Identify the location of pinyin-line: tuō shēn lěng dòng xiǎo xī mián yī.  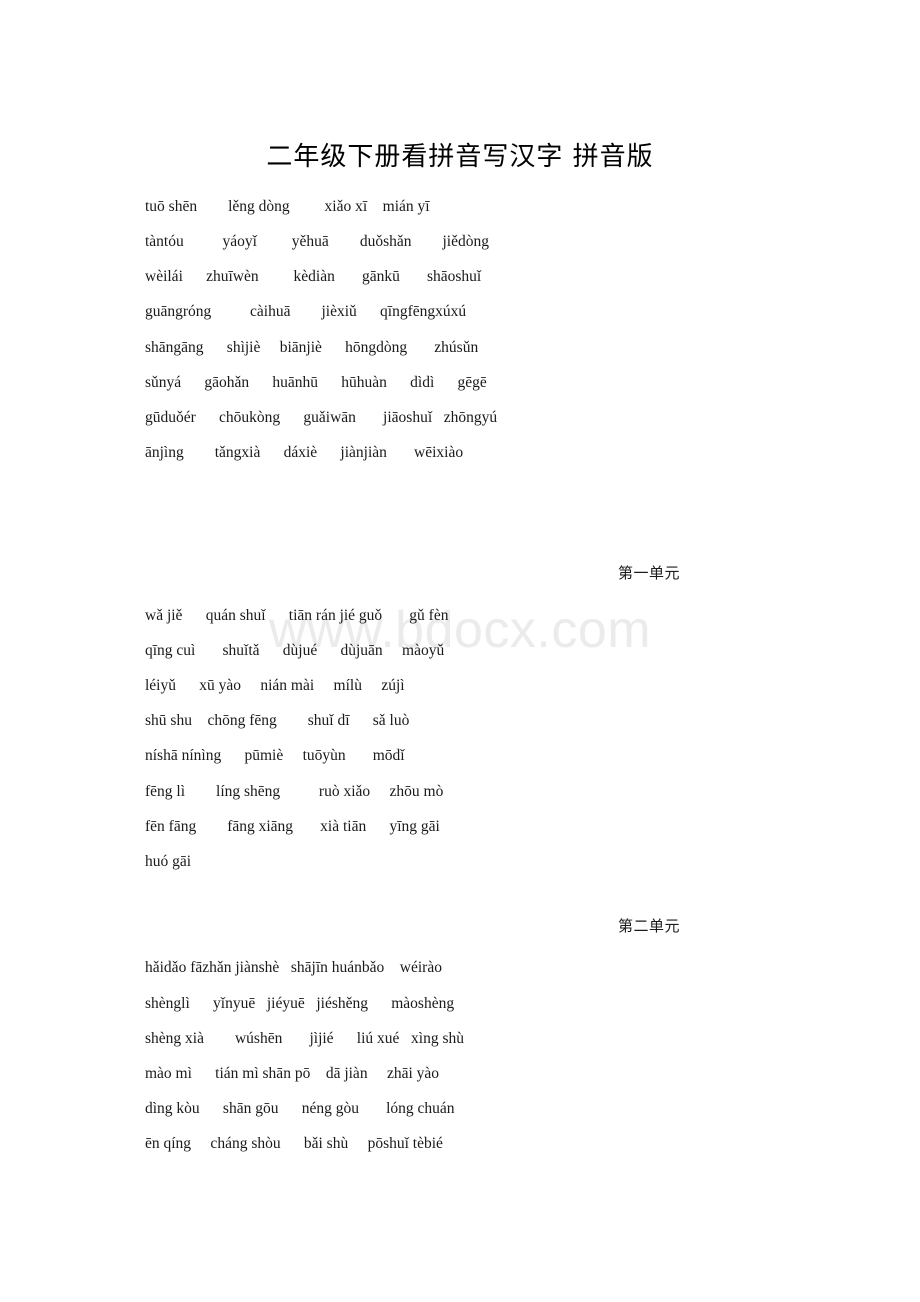
(287, 206).